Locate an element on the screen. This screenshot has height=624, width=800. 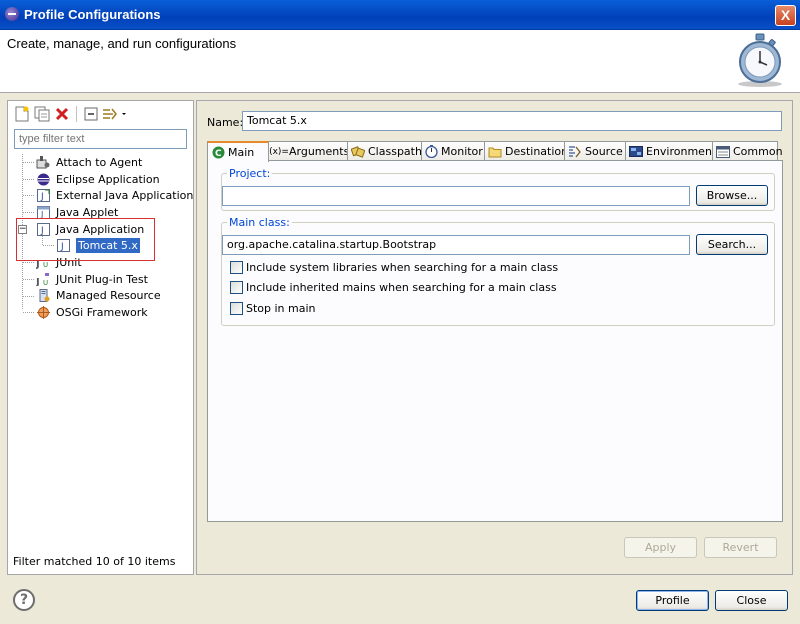
profile-button: Profile is located at coordinates (672, 600).